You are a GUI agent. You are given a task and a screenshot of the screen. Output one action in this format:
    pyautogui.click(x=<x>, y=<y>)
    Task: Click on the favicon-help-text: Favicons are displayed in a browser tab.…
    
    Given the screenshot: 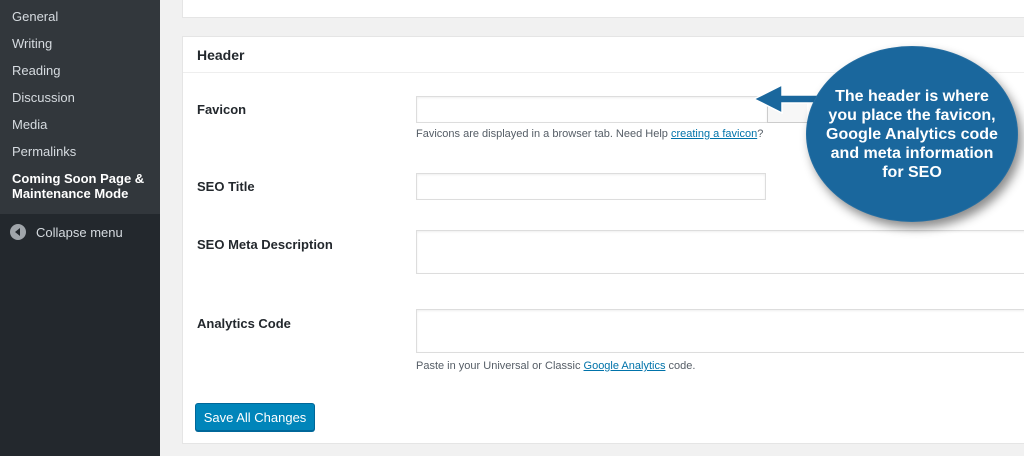 What is the action you would take?
    pyautogui.click(x=589, y=134)
    